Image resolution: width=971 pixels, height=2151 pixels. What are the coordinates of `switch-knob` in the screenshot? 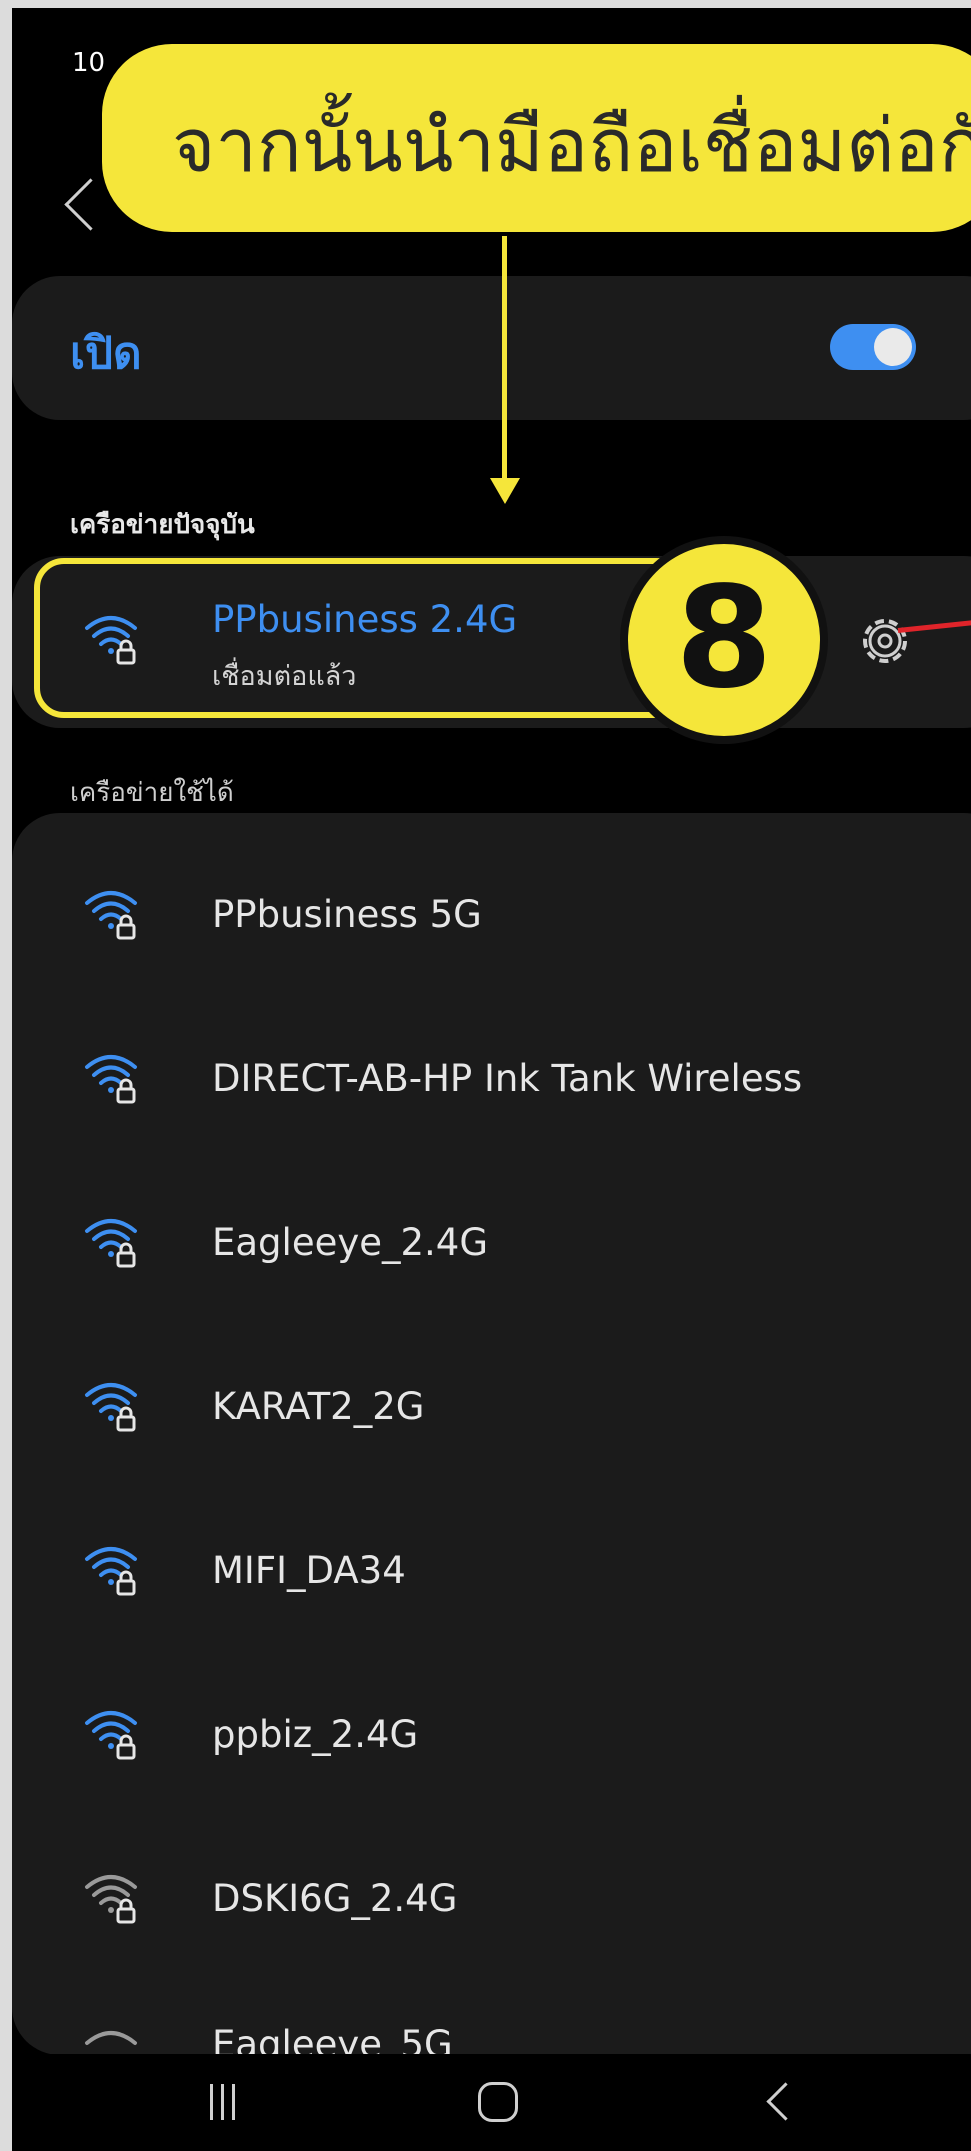 It's located at (893, 347).